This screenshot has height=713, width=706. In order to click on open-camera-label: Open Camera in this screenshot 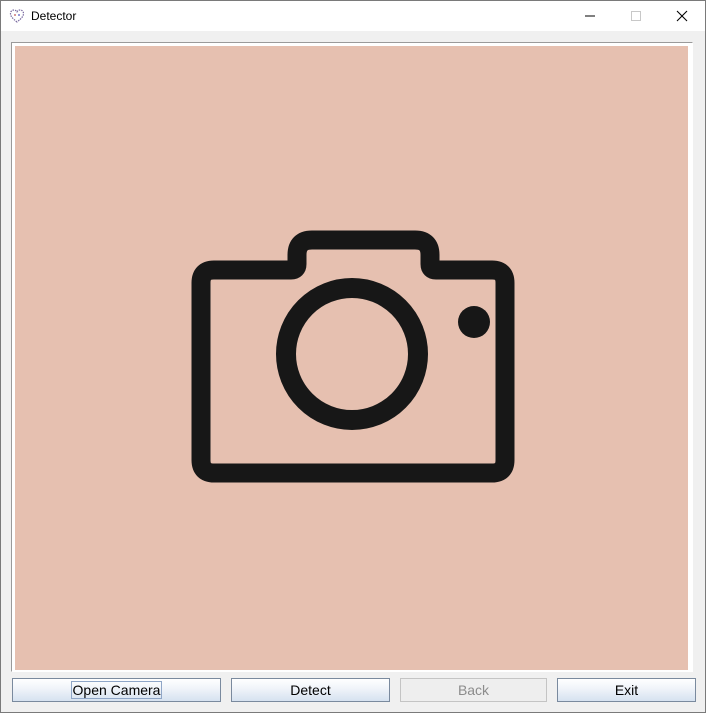, I will do `click(116, 690)`.